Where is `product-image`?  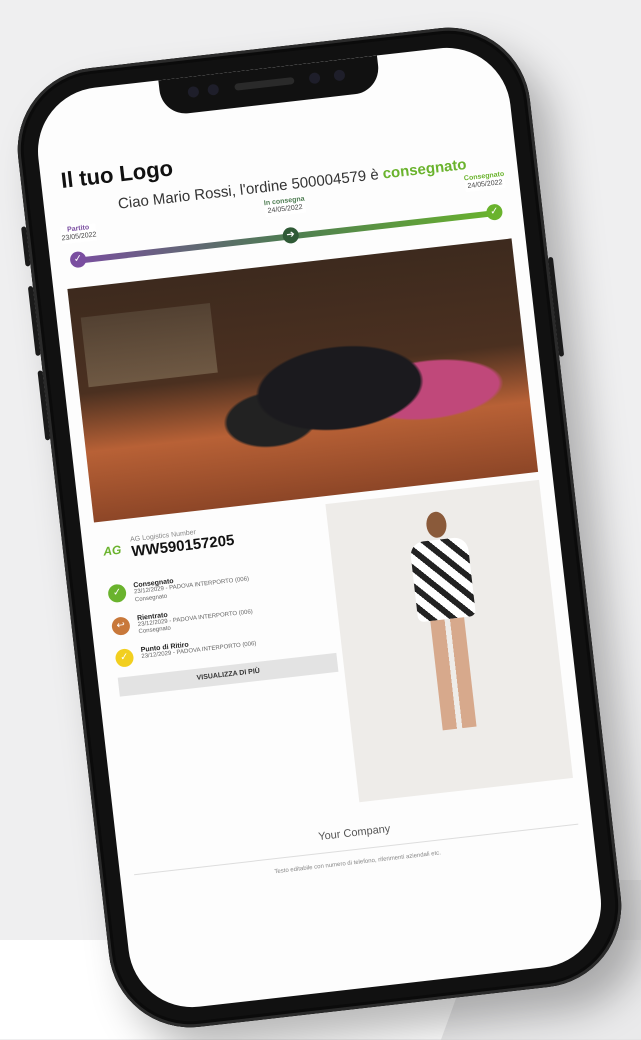
product-image is located at coordinates (449, 641).